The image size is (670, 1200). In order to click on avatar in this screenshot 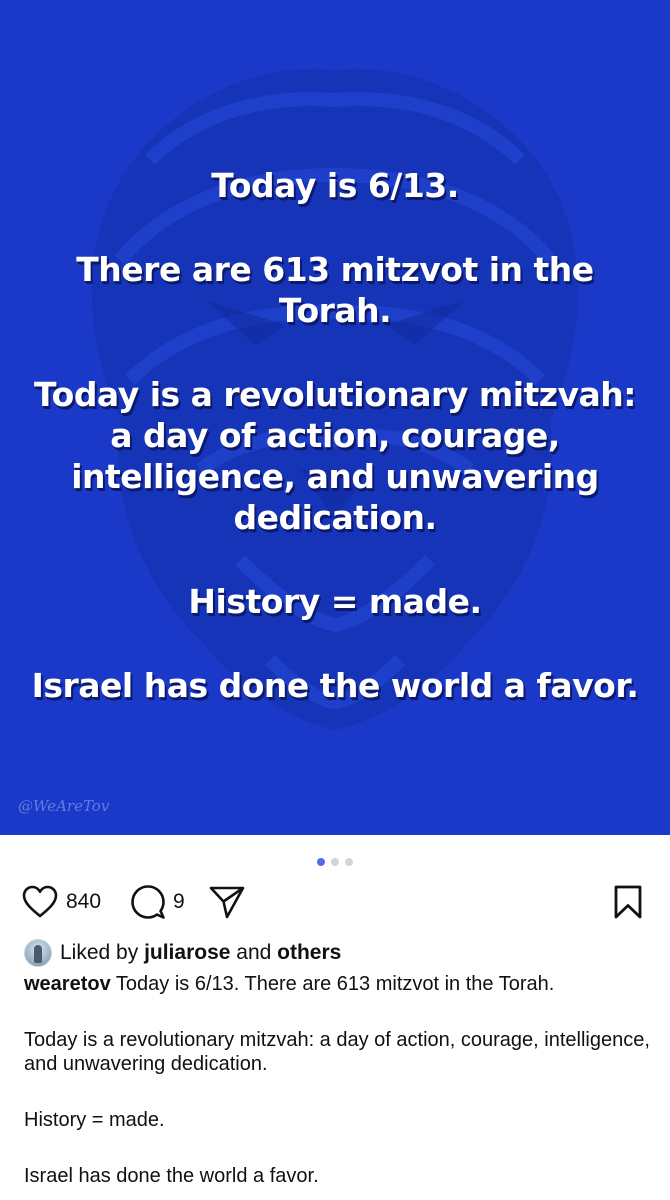, I will do `click(38, 953)`.